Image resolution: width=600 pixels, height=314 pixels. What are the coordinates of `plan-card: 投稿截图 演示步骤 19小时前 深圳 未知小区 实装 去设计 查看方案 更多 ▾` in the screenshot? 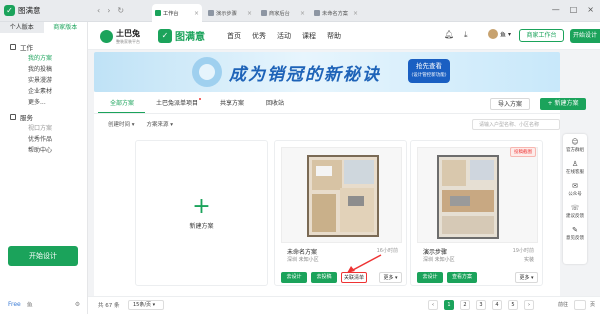 It's located at (476, 213).